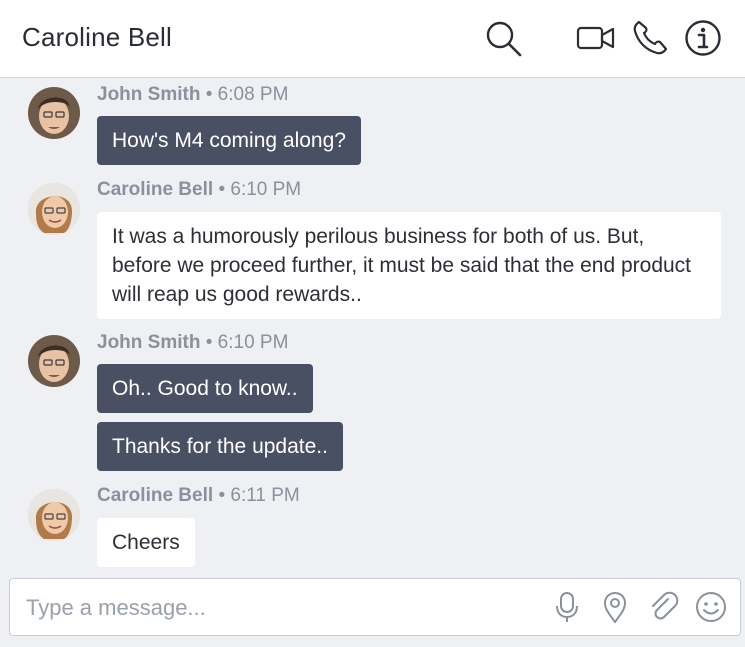 This screenshot has height=647, width=745. What do you see at coordinates (596, 38) in the screenshot?
I see `video-call-icon` at bounding box center [596, 38].